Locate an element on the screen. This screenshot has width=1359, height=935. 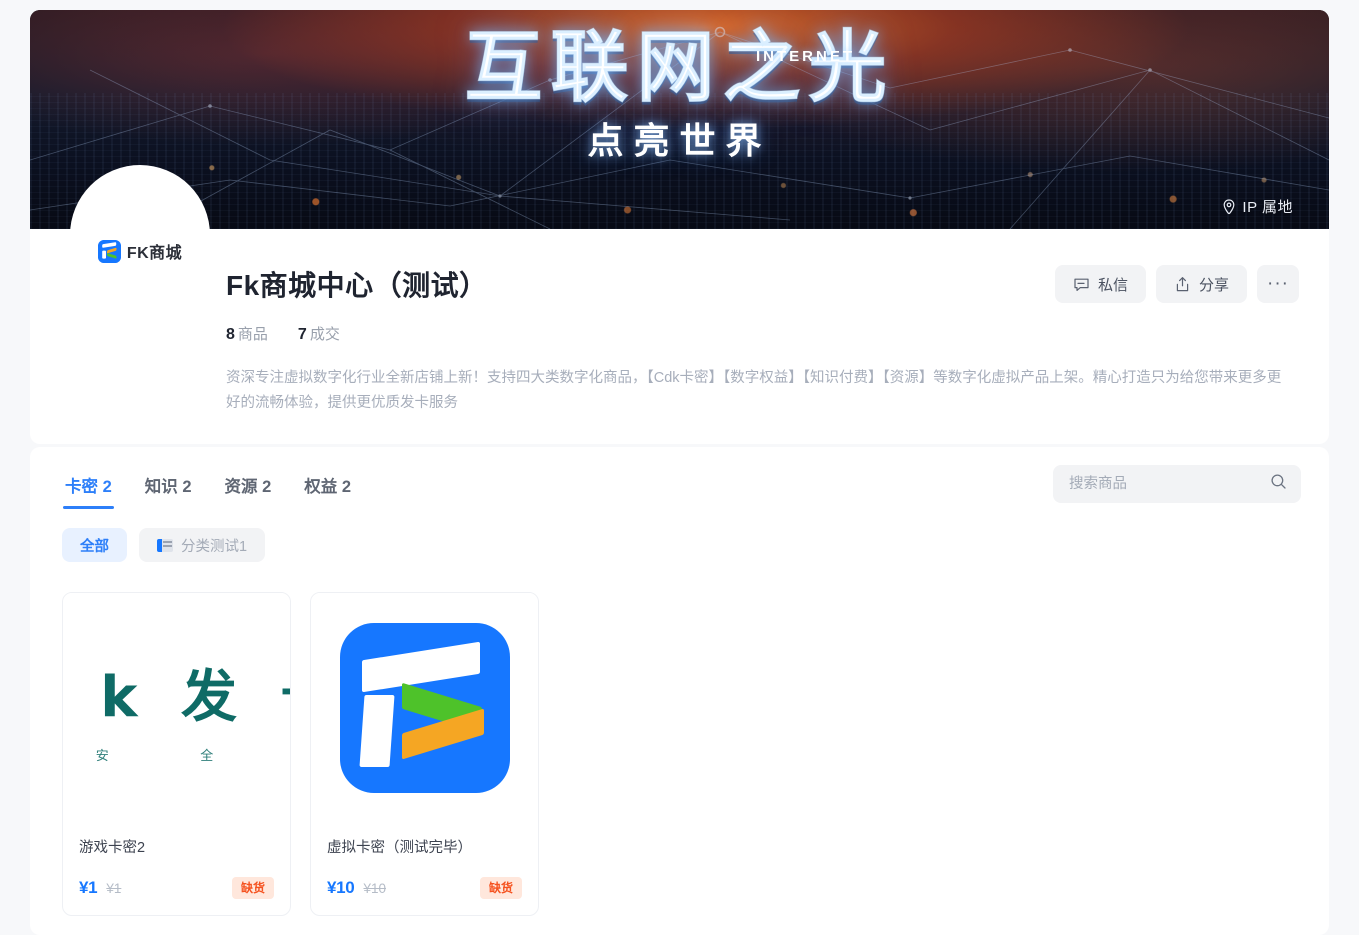
product-thumbnail: F k 发 卡 注 安 全 效 is located at coordinates (176, 707).